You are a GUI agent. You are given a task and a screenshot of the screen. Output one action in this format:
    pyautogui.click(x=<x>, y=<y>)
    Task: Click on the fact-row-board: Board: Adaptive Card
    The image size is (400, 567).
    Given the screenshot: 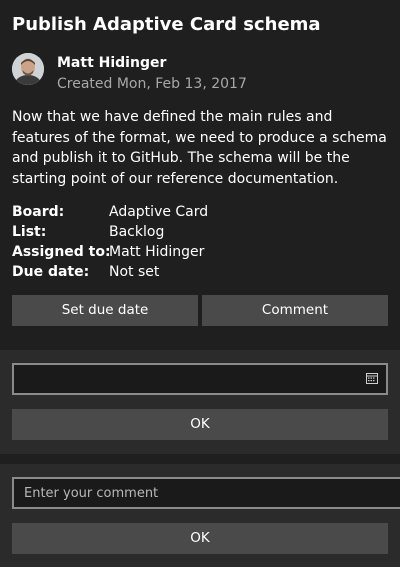 What is the action you would take?
    pyautogui.click(x=200, y=212)
    